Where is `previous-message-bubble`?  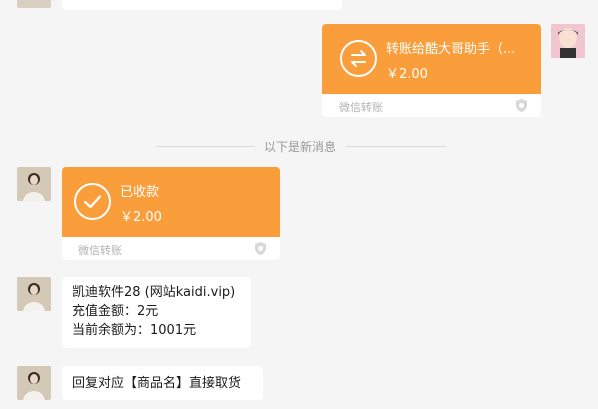
previous-message-bubble is located at coordinates (202, 5).